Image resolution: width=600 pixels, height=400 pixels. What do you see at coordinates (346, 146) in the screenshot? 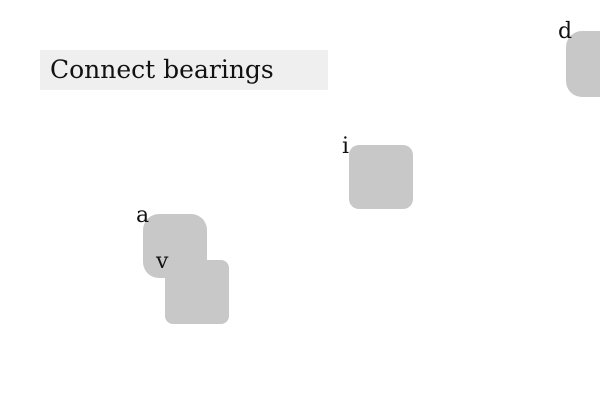
I see `bearing-label-i: i` at bounding box center [346, 146].